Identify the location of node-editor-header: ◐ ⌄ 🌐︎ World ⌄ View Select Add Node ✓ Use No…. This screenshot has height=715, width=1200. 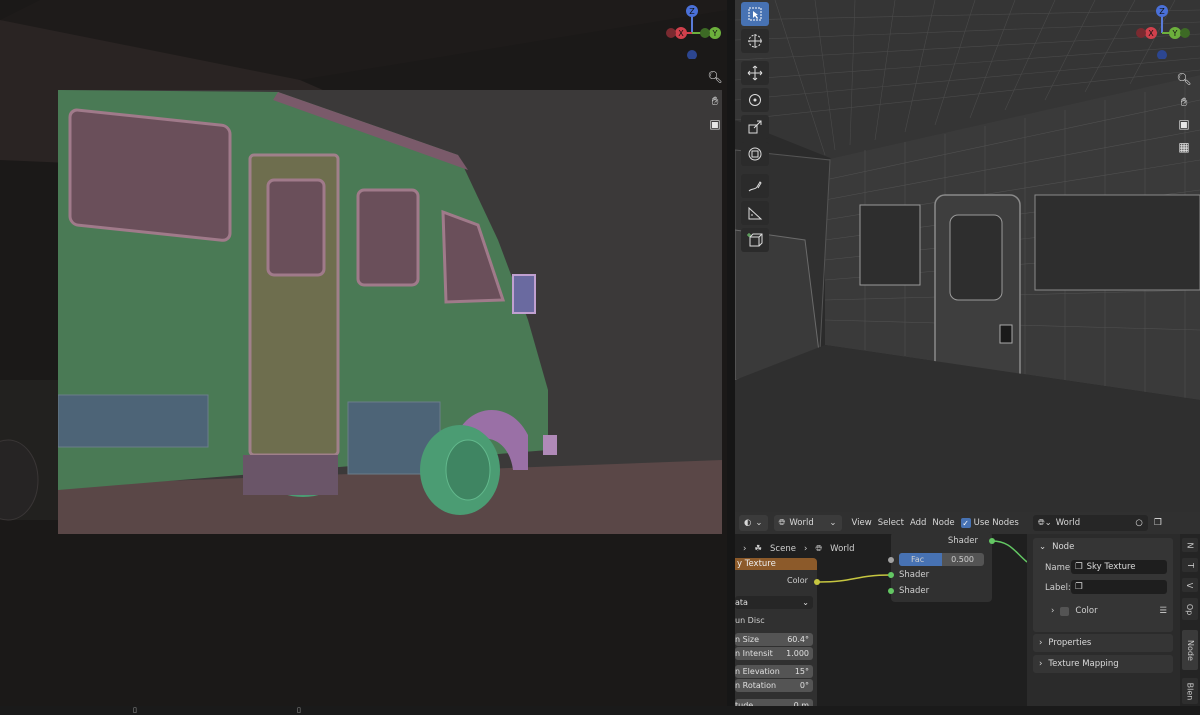
(967, 523).